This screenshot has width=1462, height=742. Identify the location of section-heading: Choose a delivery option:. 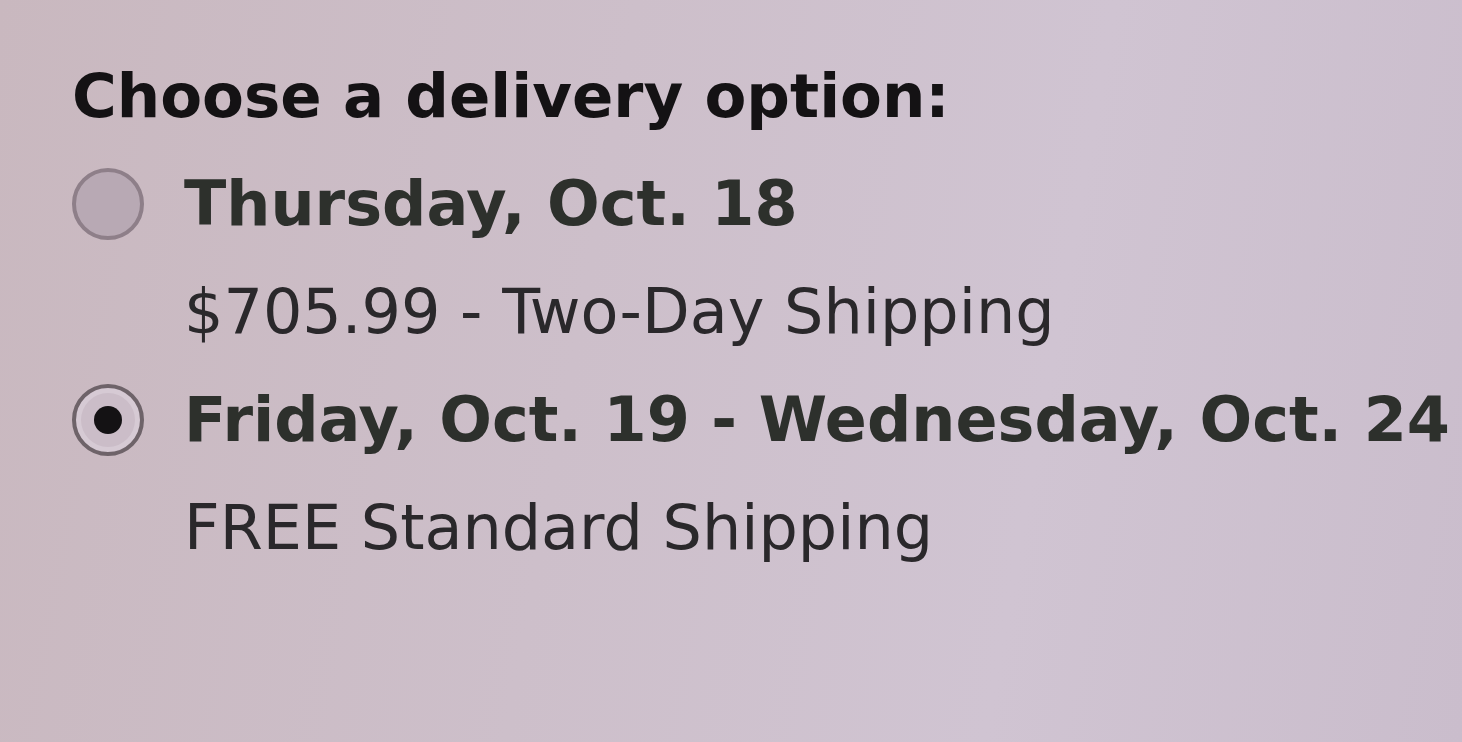
(511, 96).